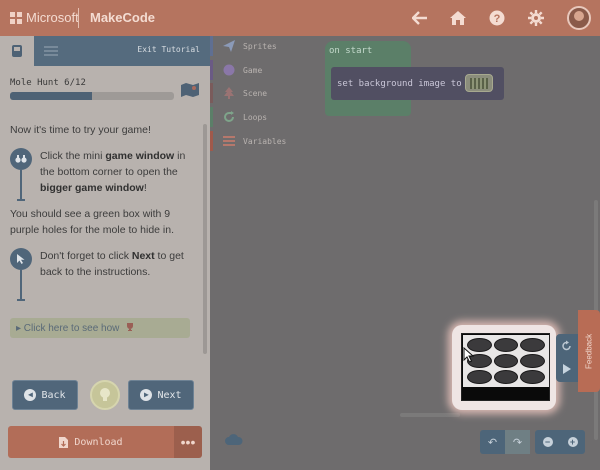 This screenshot has width=600, height=470. I want to click on on-start-block: on start, so click(368, 54).